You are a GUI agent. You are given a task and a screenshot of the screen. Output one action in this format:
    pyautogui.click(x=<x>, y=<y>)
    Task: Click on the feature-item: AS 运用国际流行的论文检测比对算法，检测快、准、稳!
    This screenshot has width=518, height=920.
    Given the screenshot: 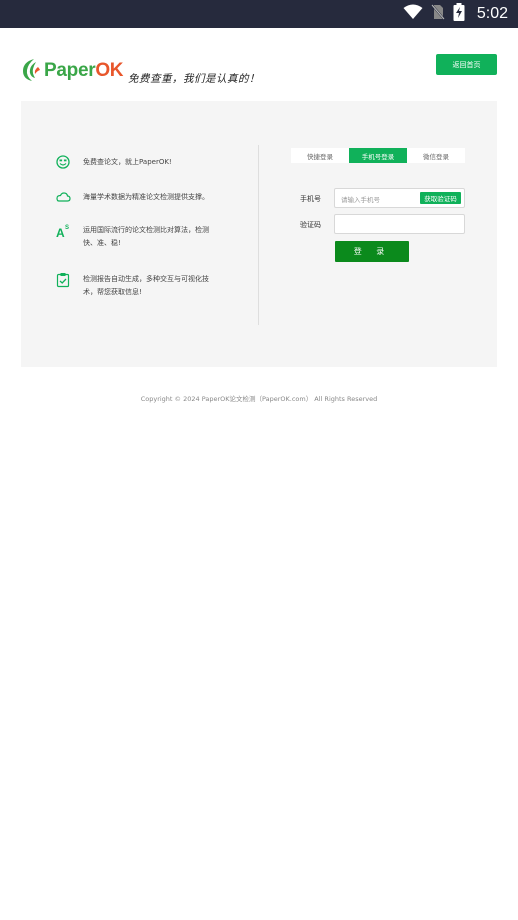 What is the action you would take?
    pyautogui.click(x=133, y=236)
    